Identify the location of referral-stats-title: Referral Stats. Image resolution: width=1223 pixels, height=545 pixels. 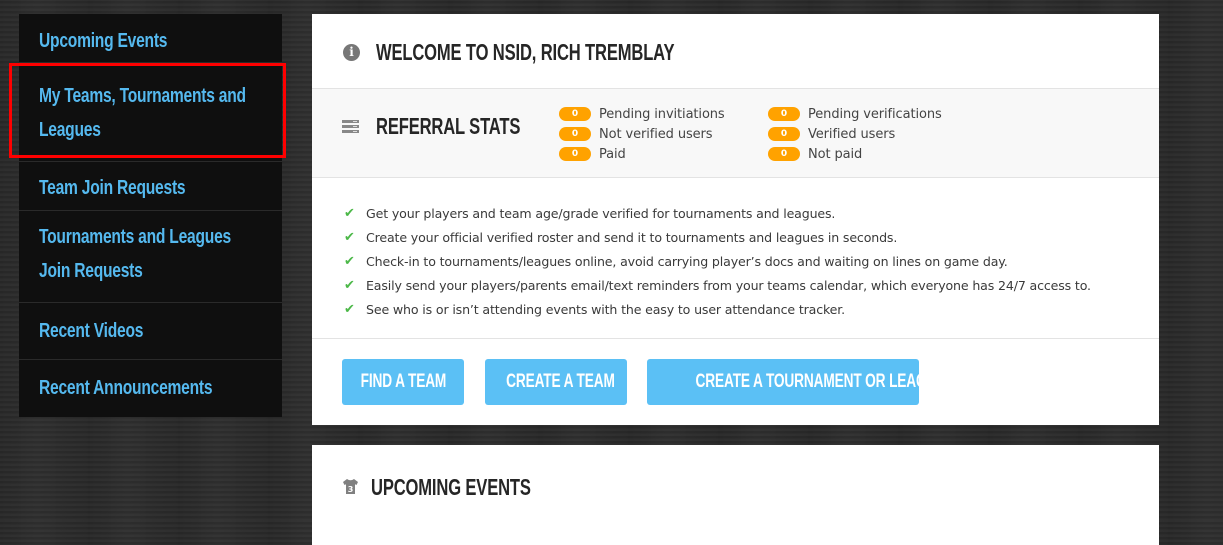
(448, 126).